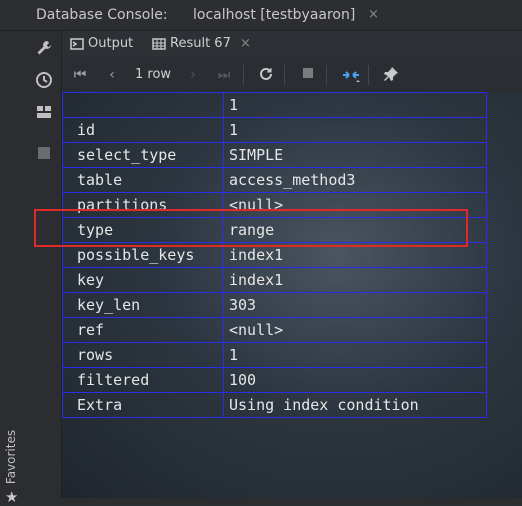 The image size is (522, 506). Describe the element at coordinates (355, 280) in the screenshot. I see `field-value-cell: index1` at that location.